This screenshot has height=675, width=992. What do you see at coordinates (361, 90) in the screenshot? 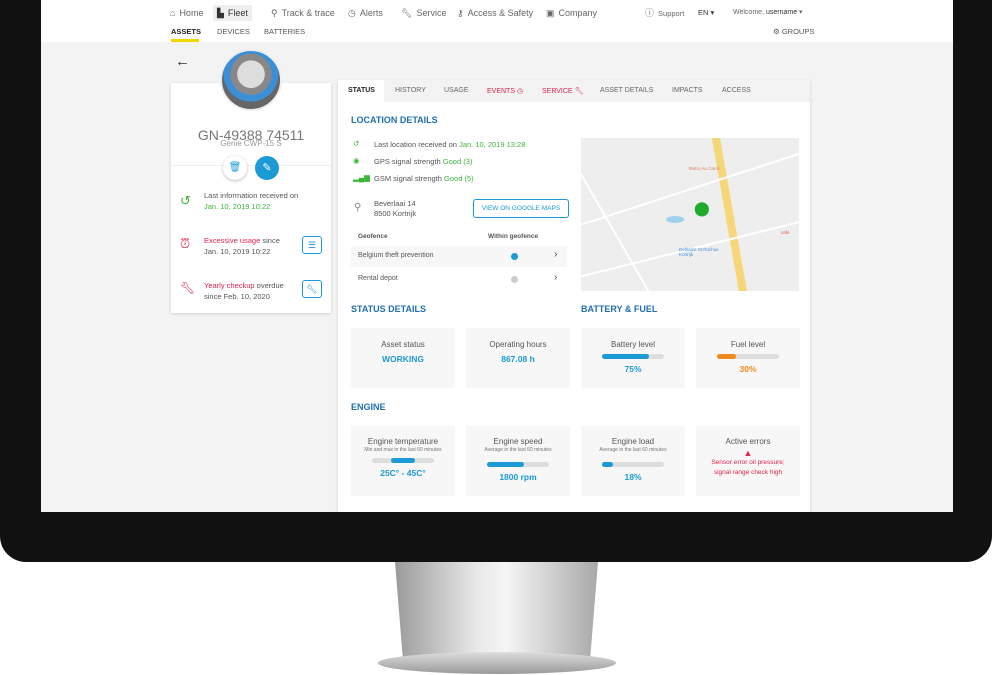
I see `tab-status: STATUS` at bounding box center [361, 90].